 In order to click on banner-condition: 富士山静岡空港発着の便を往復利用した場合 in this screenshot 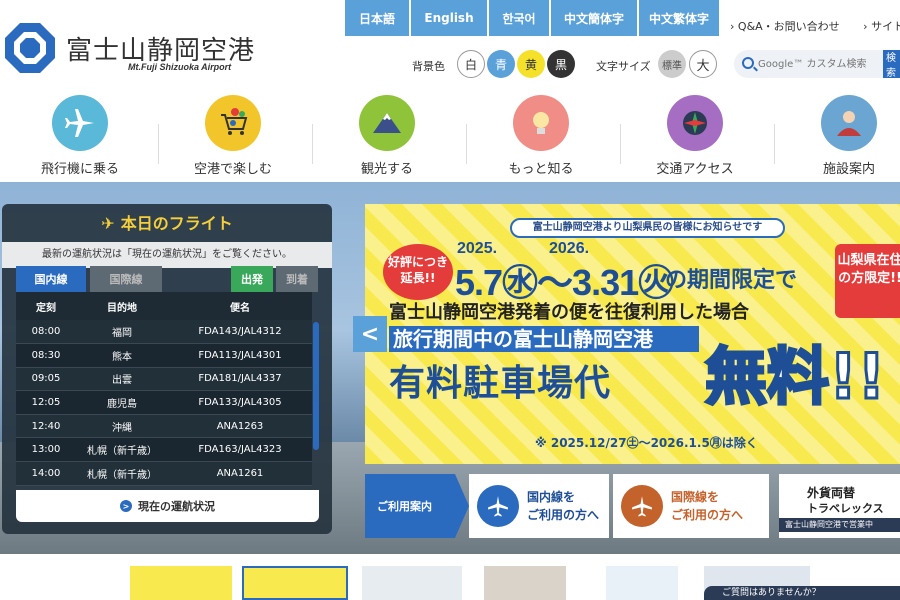, I will do `click(569, 312)`.